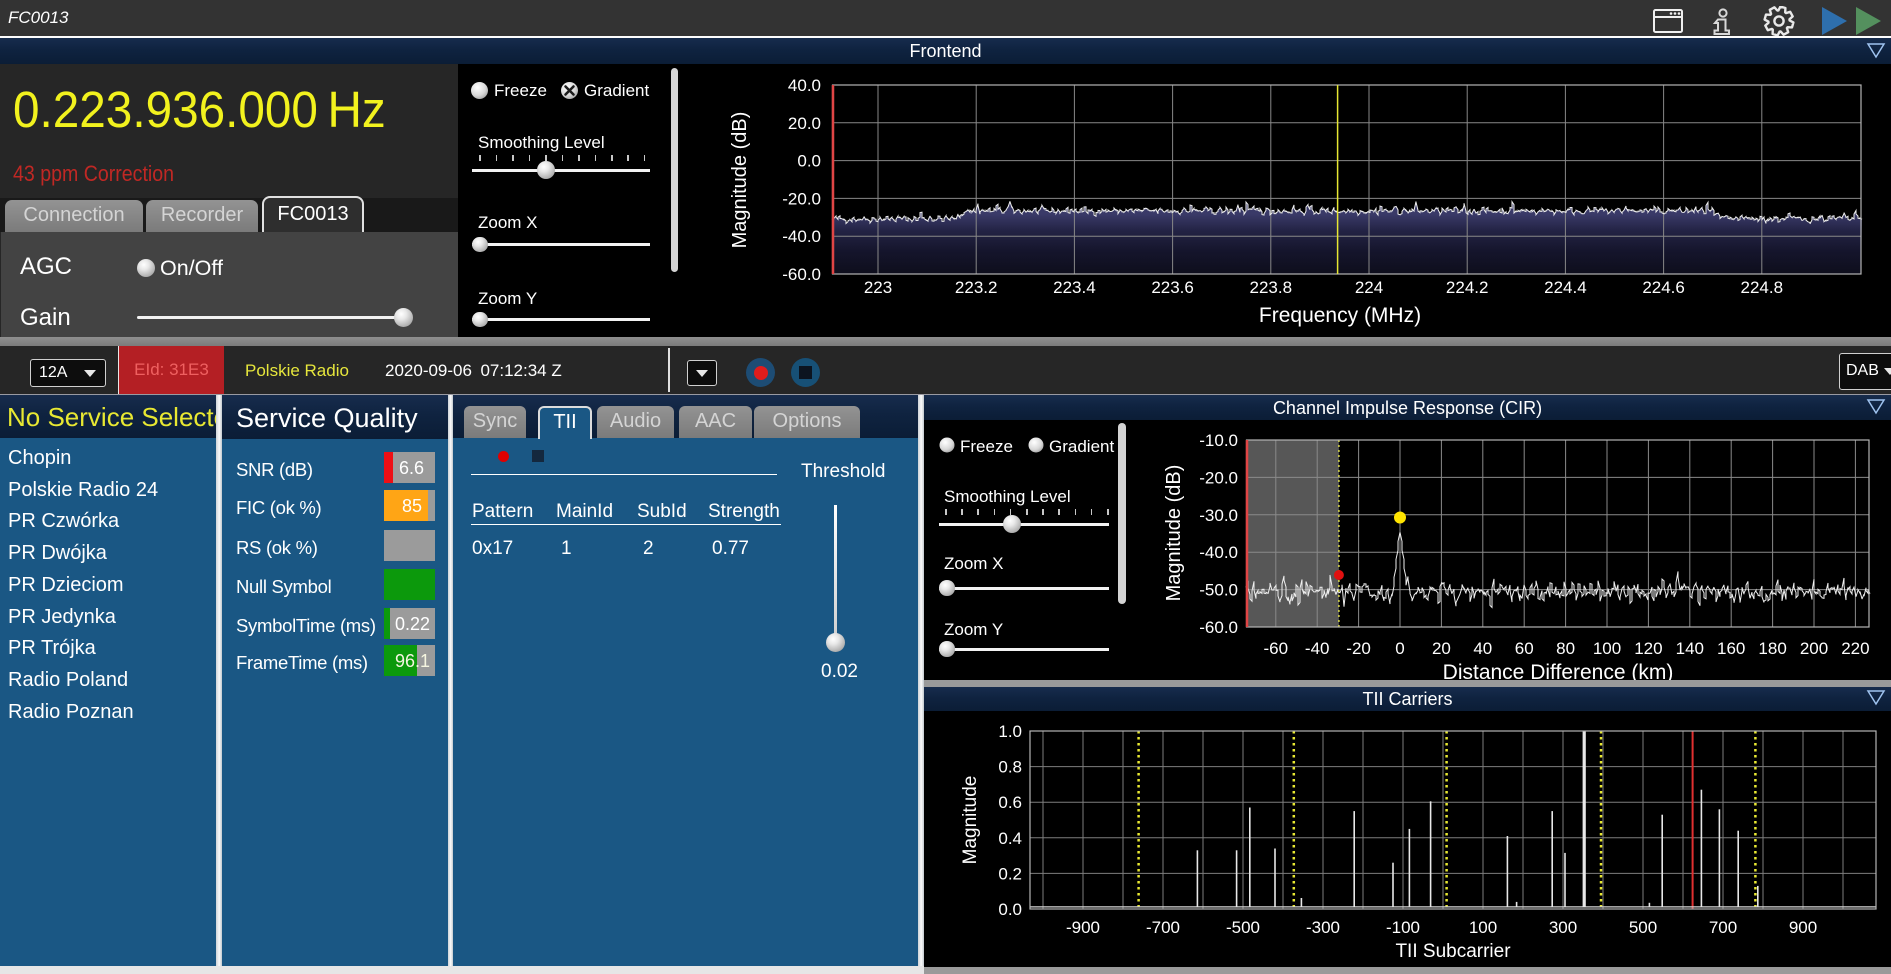  I want to click on svg-text: -20, so click(1358, 648).